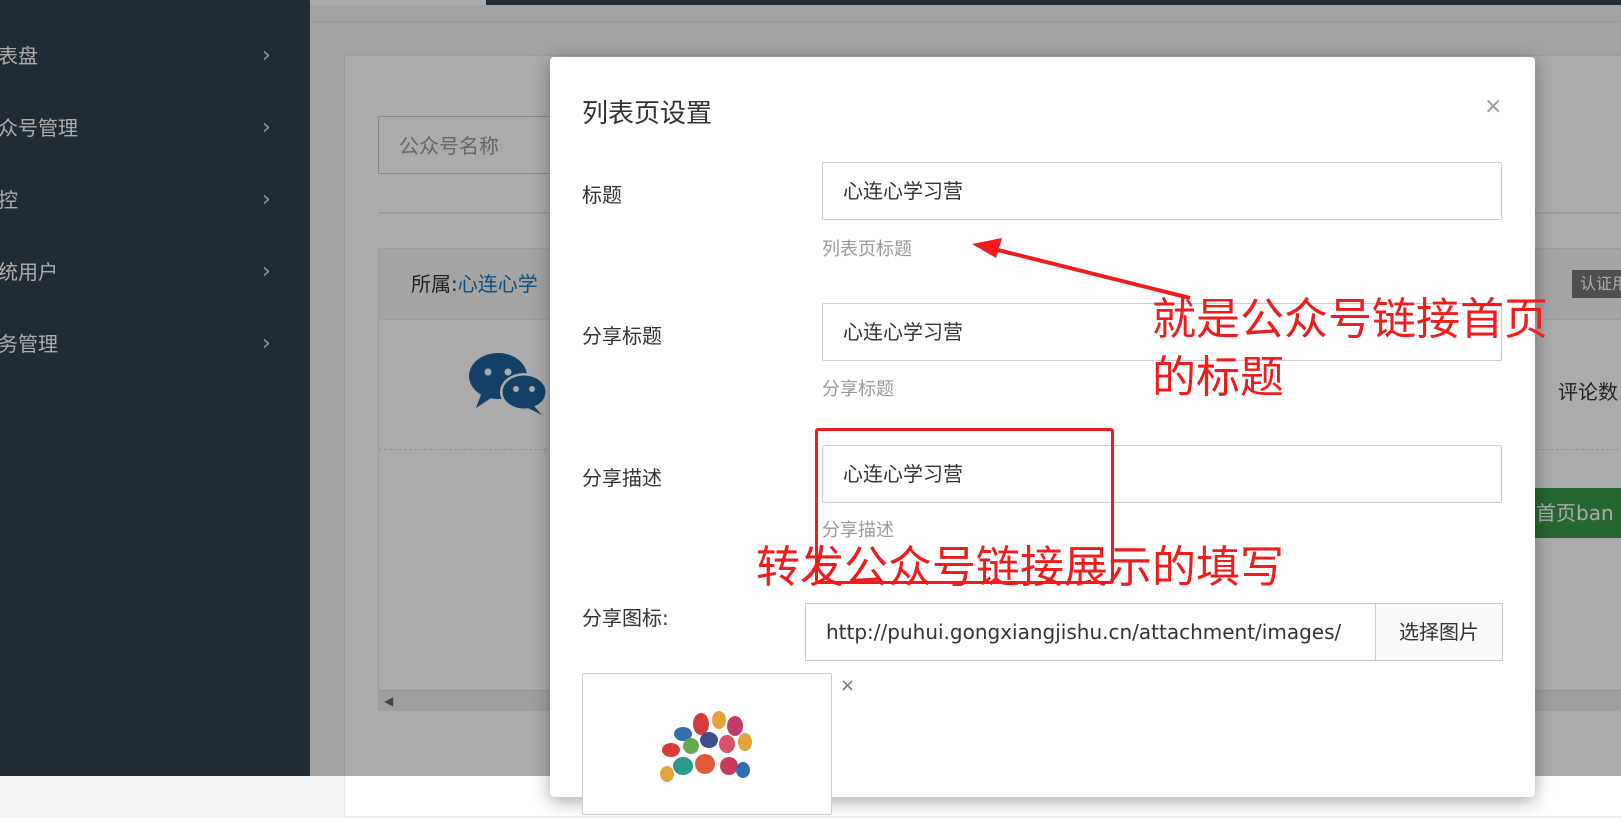  What do you see at coordinates (1081, 269) in the screenshot?
I see `annotation-arrow` at bounding box center [1081, 269].